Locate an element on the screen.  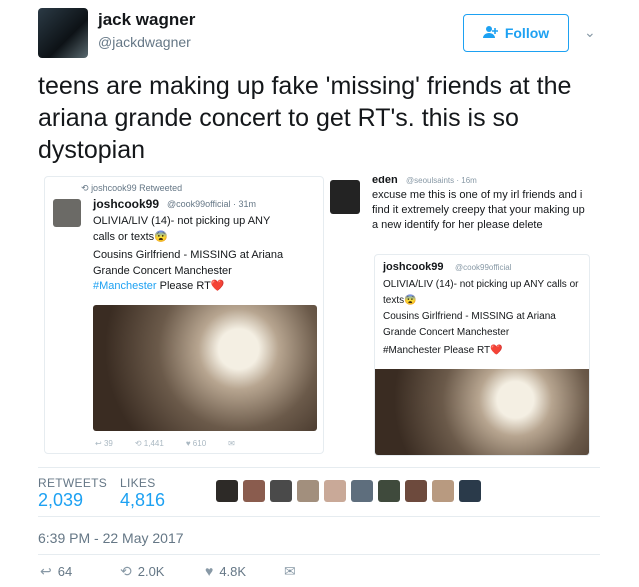
like-count: 4.8K is located at coordinates (233, 571).